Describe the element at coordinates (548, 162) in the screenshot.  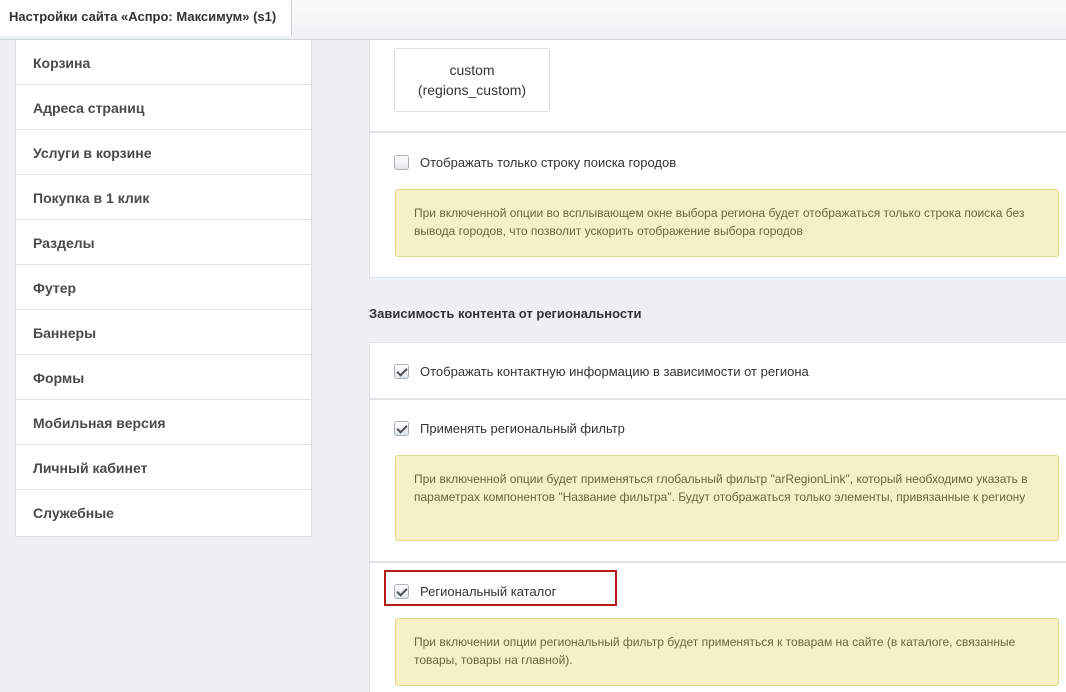
I see `search-only-label: Отображать только строку поиска городов` at that location.